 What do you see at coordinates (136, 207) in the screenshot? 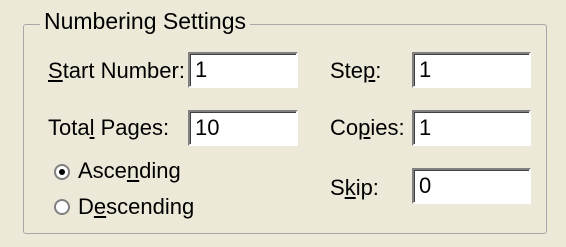
I see `descending-label: Descending` at bounding box center [136, 207].